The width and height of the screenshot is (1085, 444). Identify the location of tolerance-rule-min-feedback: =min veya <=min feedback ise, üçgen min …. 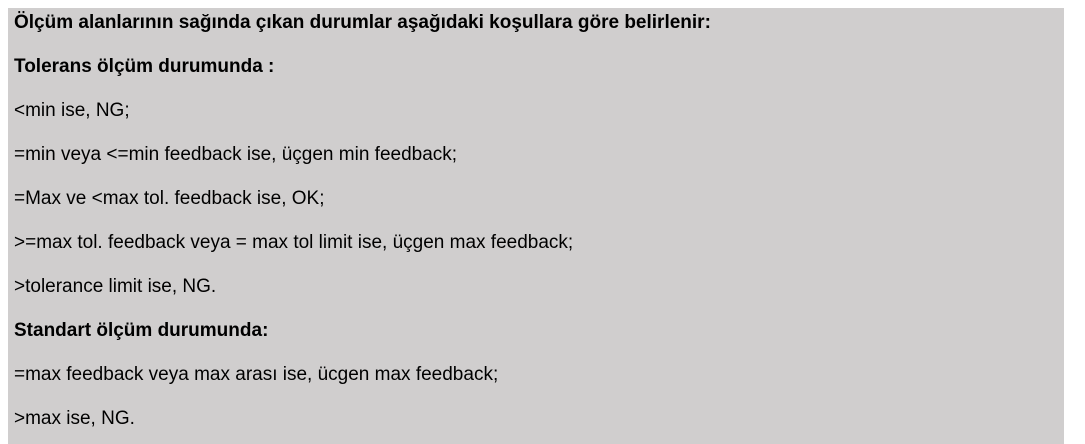
(236, 154).